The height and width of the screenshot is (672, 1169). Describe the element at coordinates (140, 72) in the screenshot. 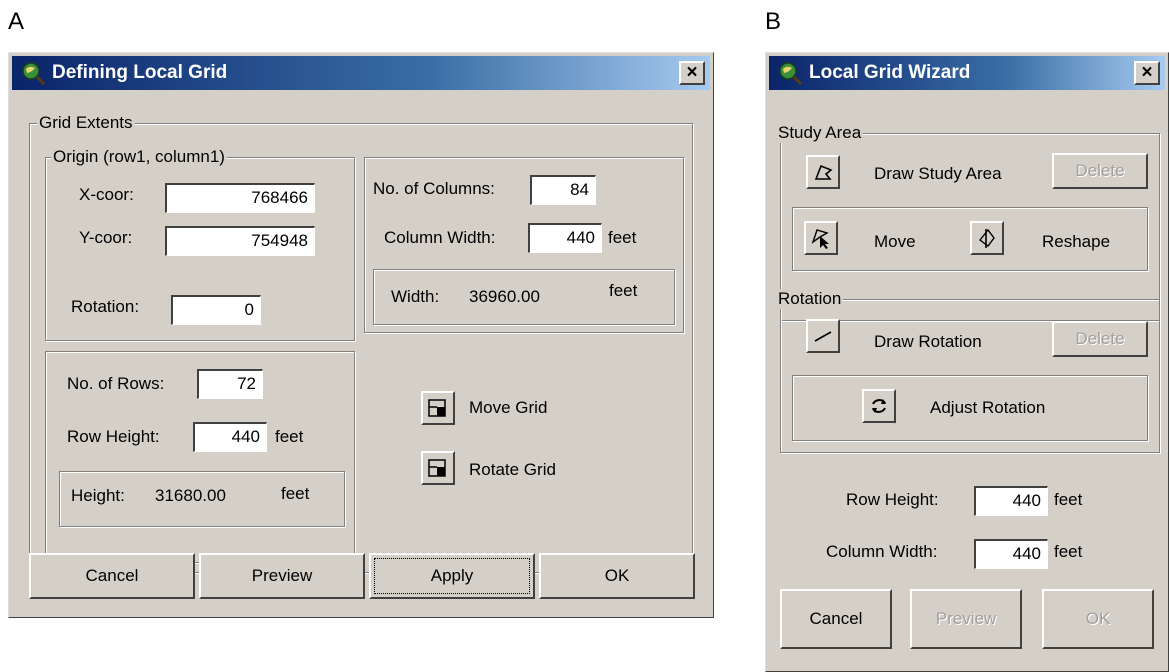

I see `window-title: Defining Local Grid` at that location.